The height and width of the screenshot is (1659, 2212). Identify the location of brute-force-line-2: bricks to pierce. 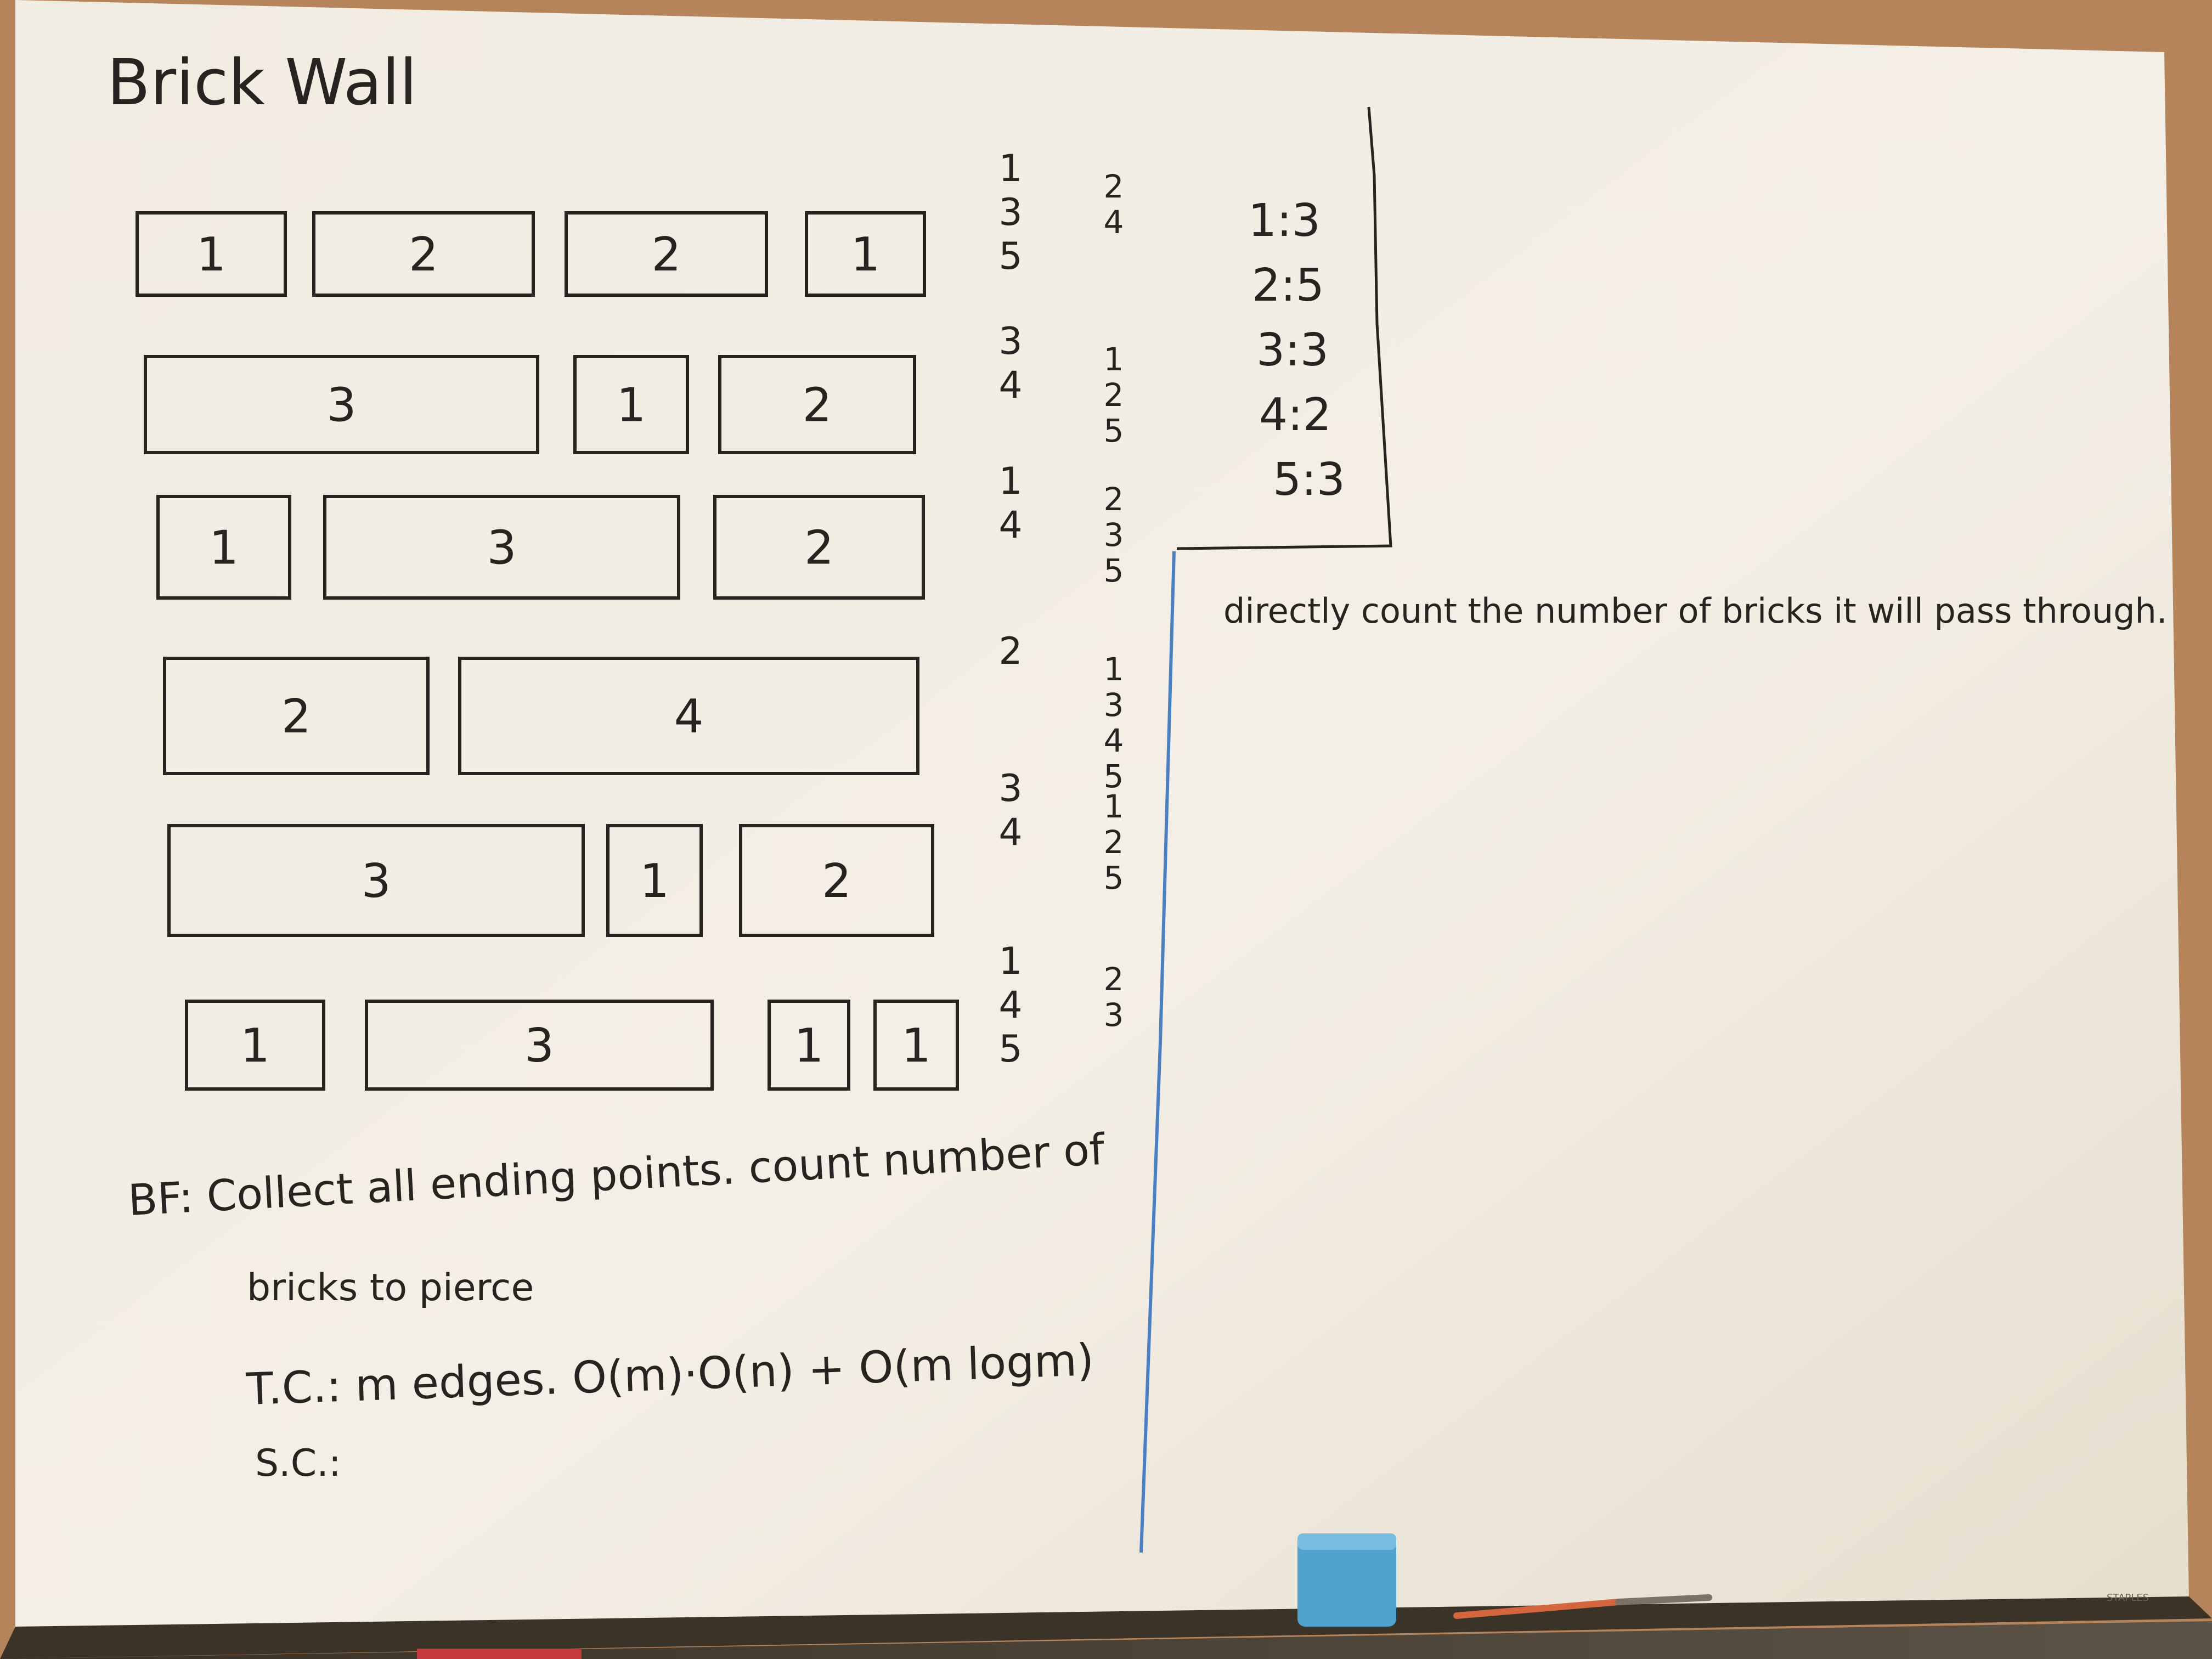
(391, 1288).